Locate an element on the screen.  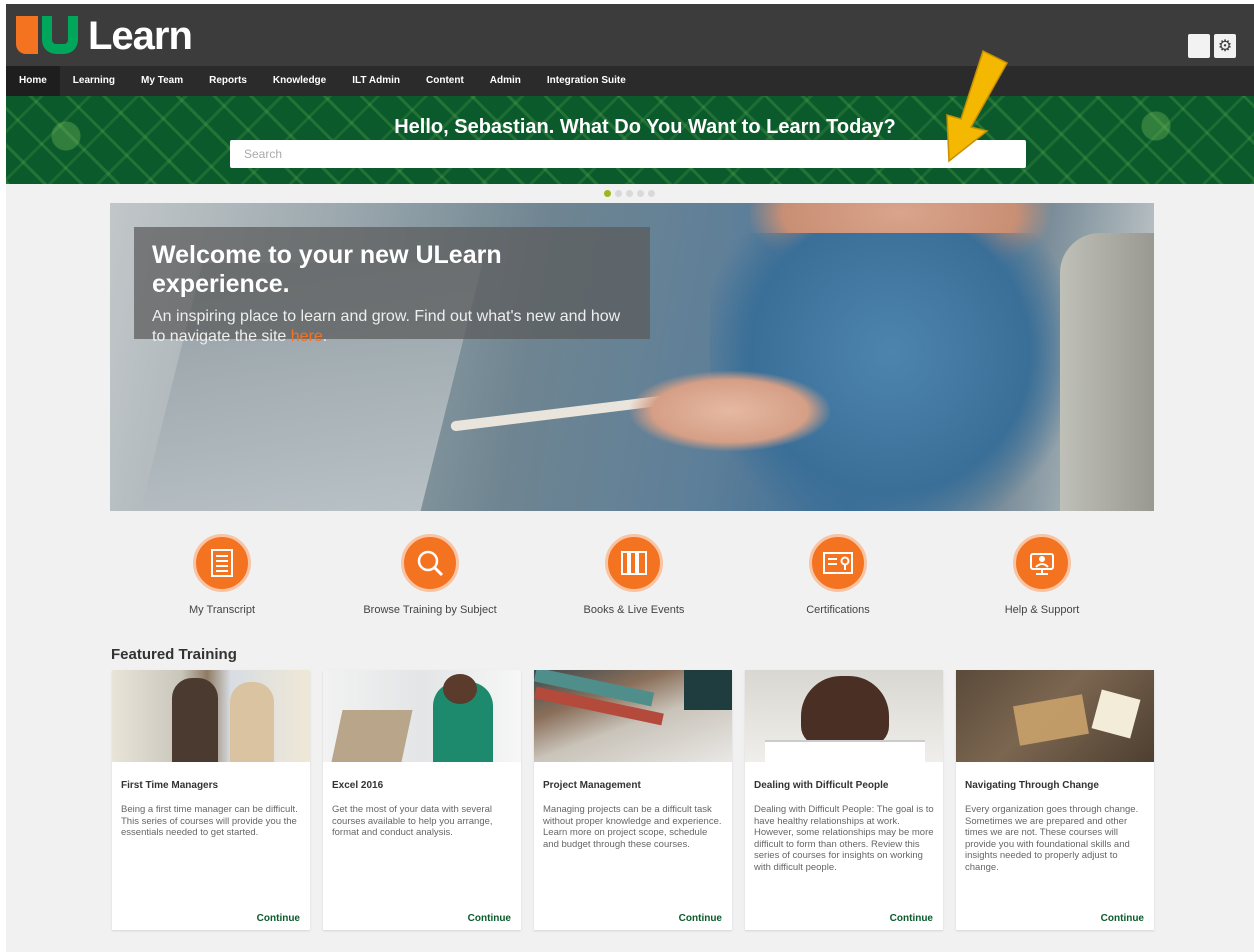
nav-item-reports: Reports is located at coordinates (228, 81).